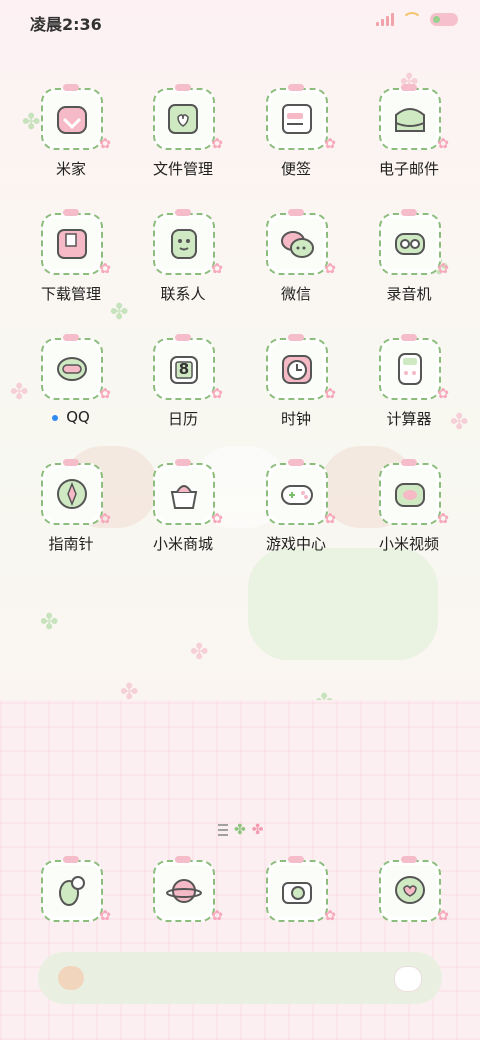 This screenshot has height=1040, width=480. I want to click on dock-app-browser-planet: ✿, so click(183, 890).